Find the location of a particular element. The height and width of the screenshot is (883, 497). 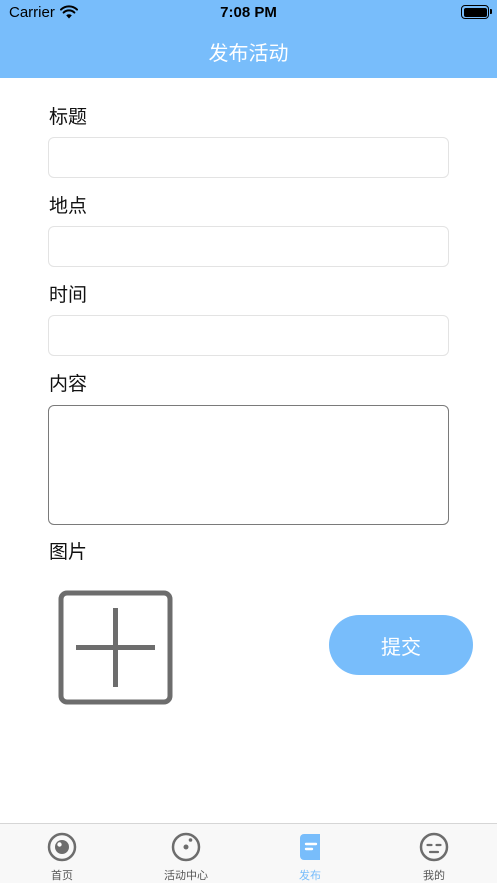

content-label: 内容 is located at coordinates (68, 384).